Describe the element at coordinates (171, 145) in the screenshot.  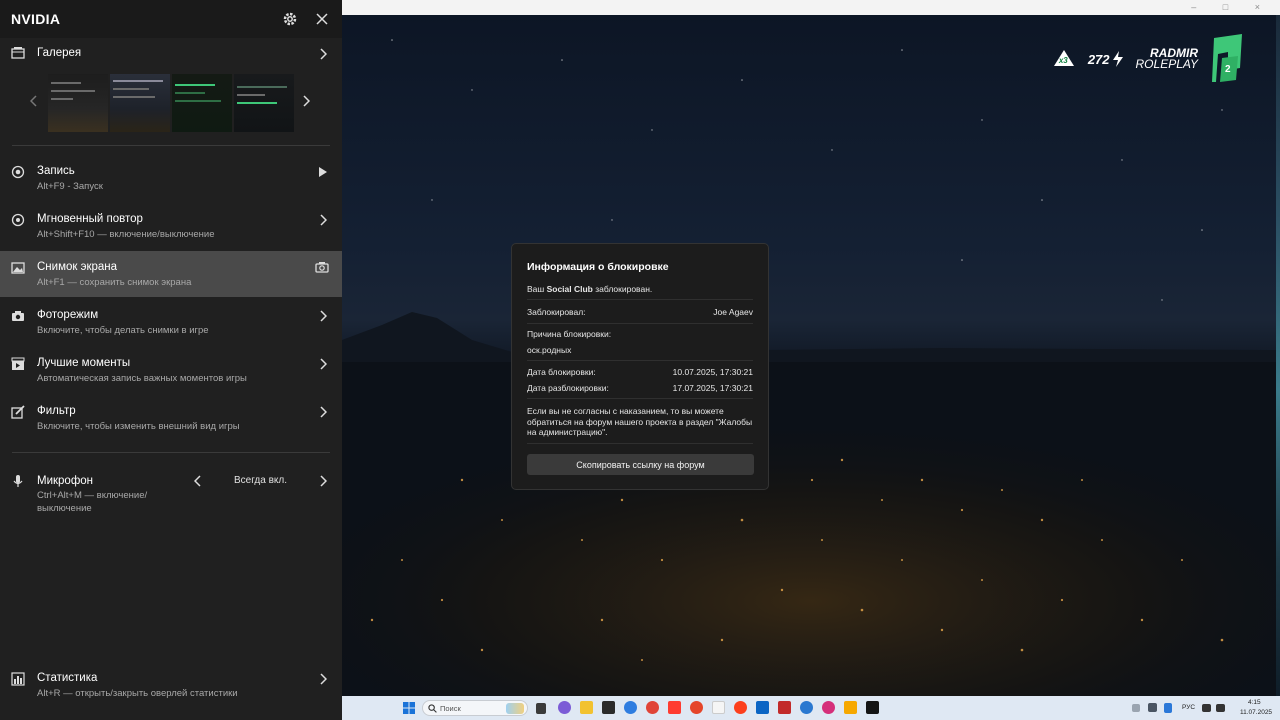
I see `section-divider` at that location.